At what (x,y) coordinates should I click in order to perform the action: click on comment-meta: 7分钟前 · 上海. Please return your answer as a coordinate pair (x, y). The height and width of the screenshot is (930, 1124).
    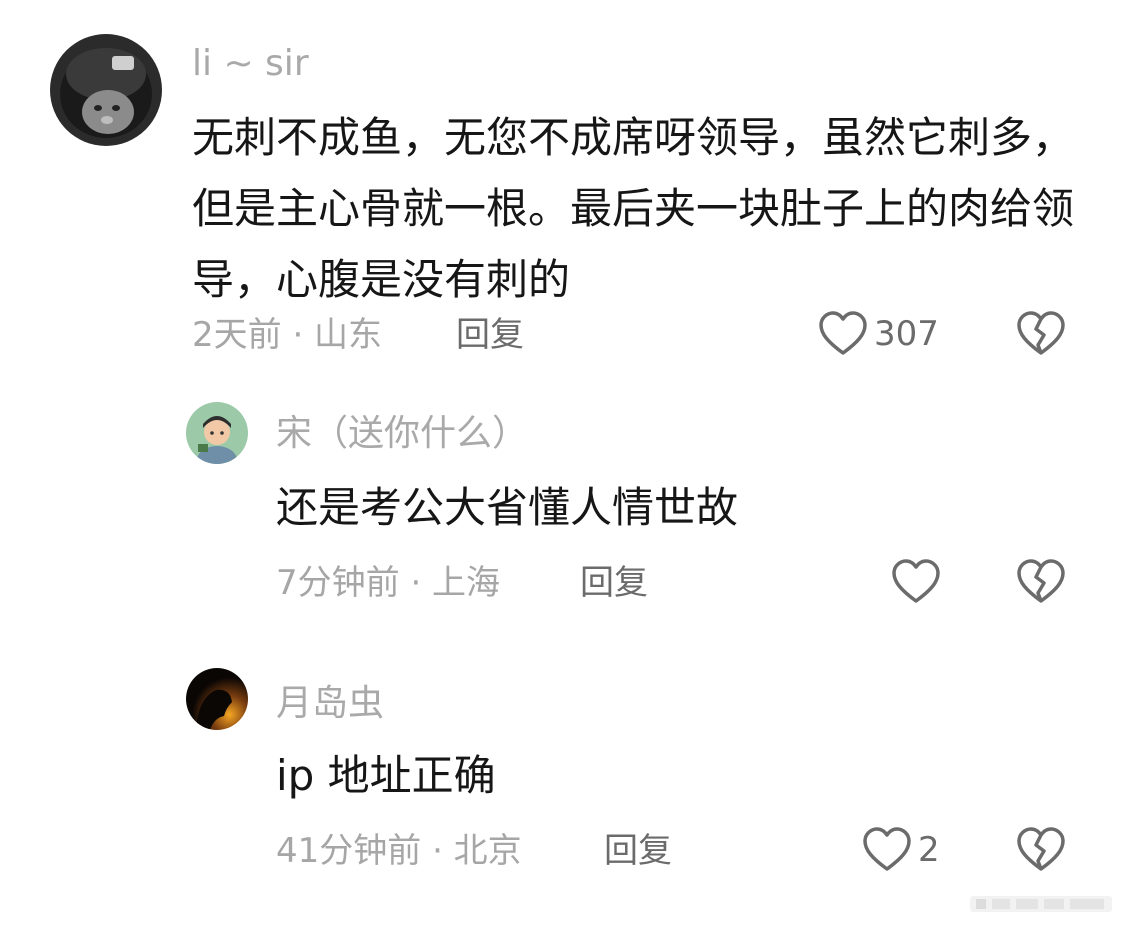
    Looking at the image, I should click on (388, 583).